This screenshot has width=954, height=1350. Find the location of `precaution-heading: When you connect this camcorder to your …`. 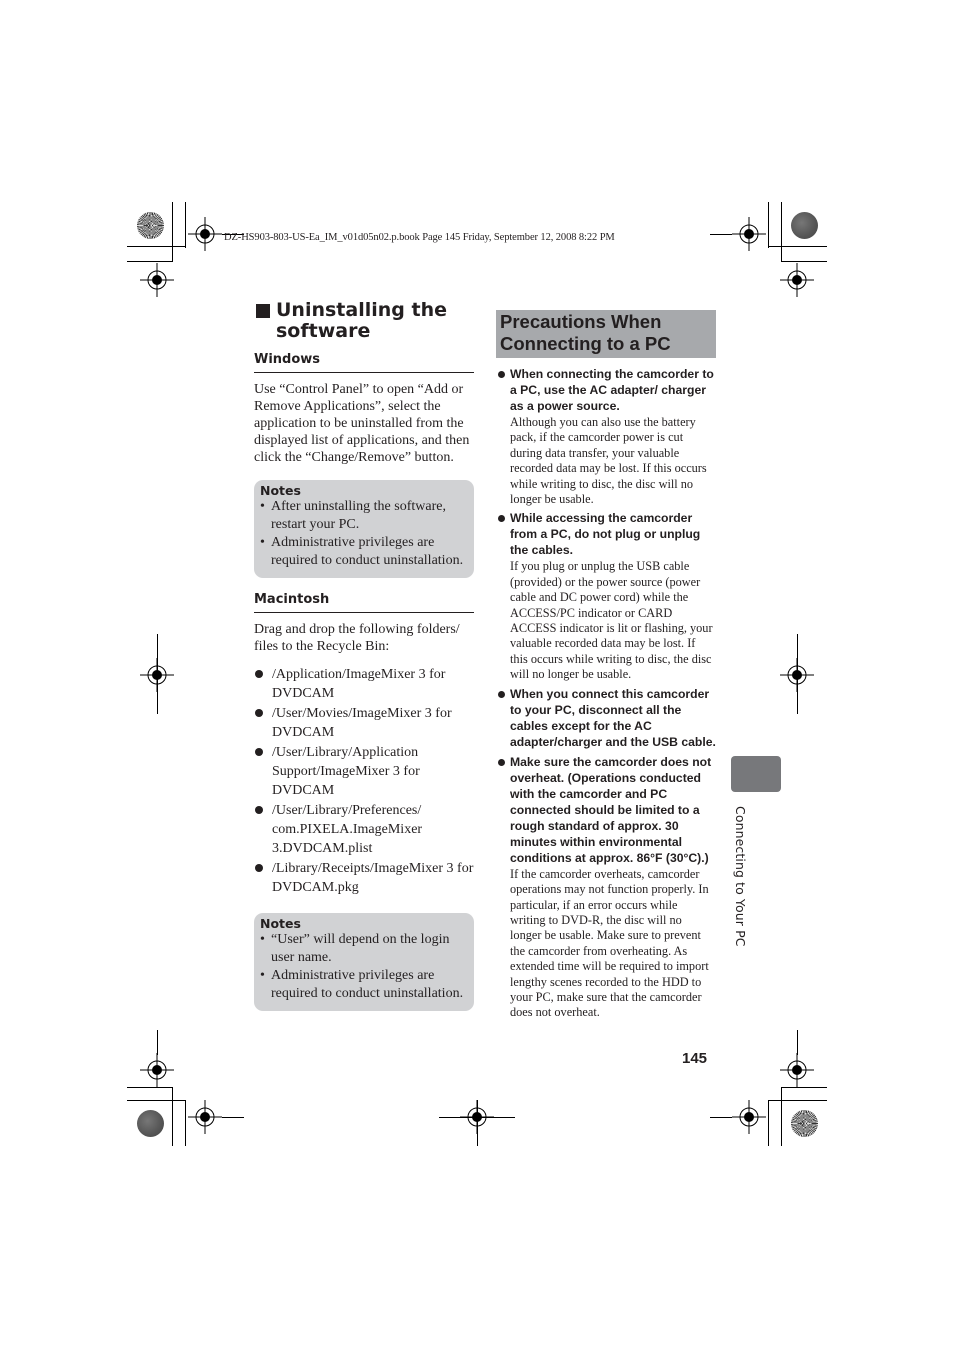

precaution-heading: When you connect this camcorder to your … is located at coordinates (613, 717).